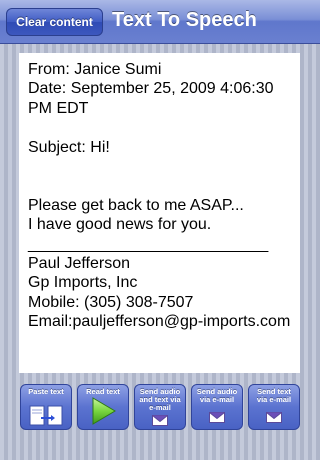 This screenshot has height=460, width=320. I want to click on send-audio-and-text-label: Send audio and text via e-mail, so click(160, 400).